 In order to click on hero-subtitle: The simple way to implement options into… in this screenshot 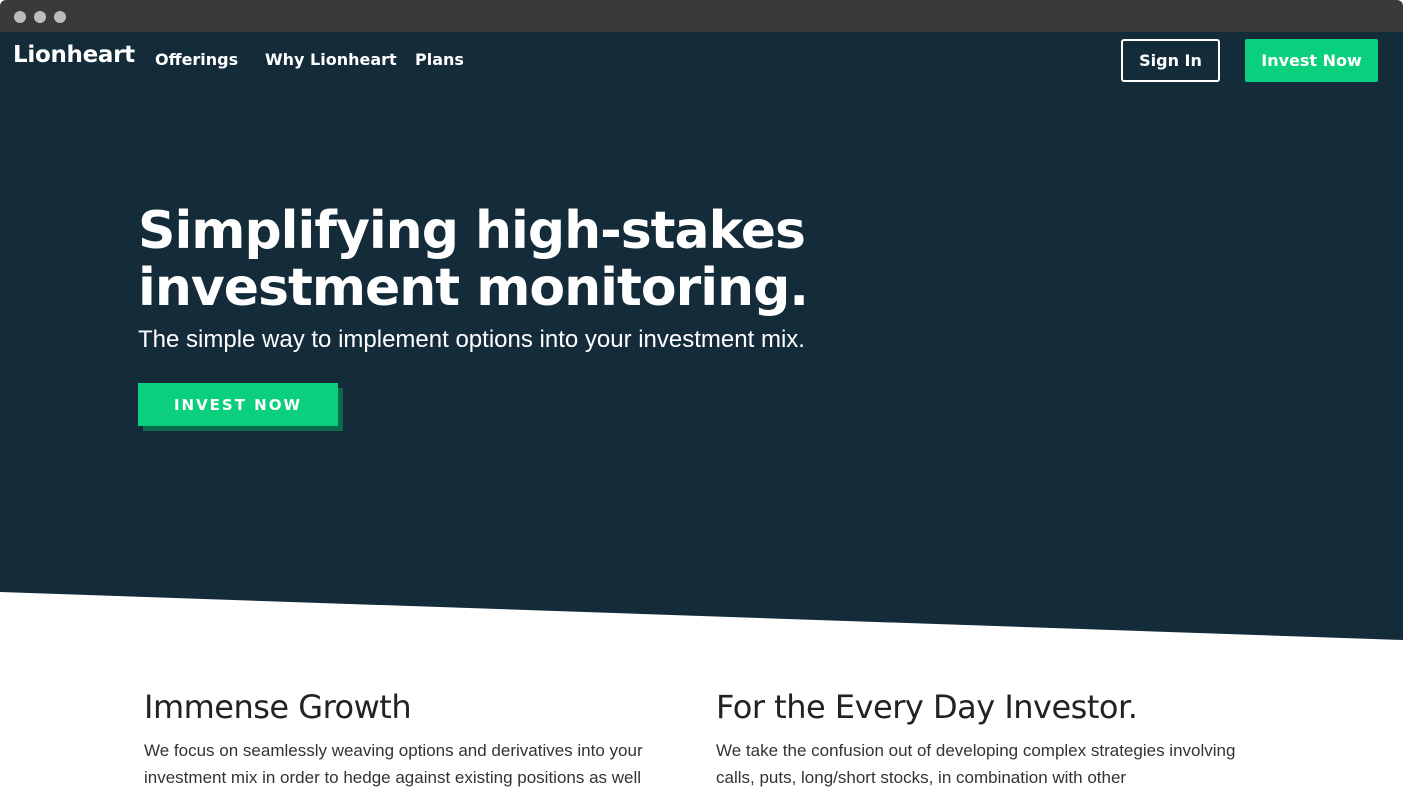, I will do `click(471, 339)`.